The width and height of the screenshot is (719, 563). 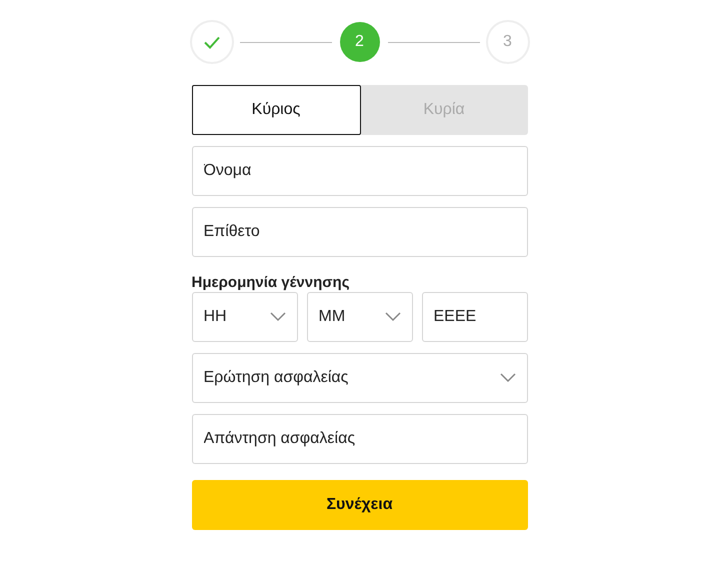 What do you see at coordinates (475, 317) in the screenshot?
I see `input-field: ΕΕΕΕ` at bounding box center [475, 317].